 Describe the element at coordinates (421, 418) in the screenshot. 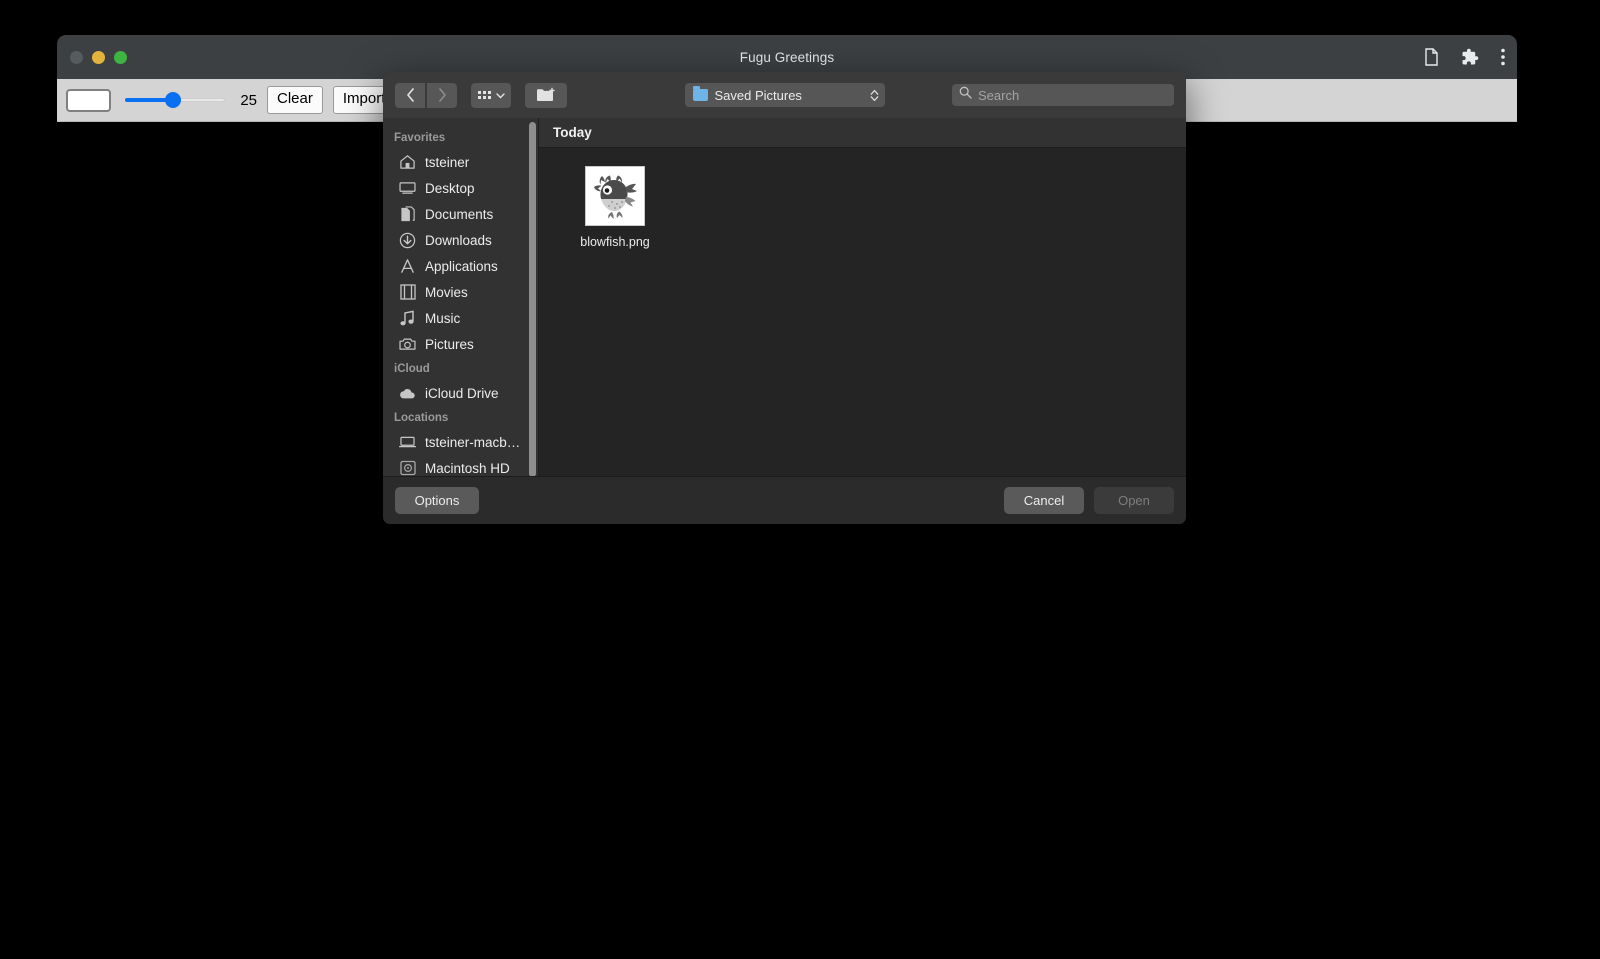

I see `sidebar-section-locations: Locations` at that location.